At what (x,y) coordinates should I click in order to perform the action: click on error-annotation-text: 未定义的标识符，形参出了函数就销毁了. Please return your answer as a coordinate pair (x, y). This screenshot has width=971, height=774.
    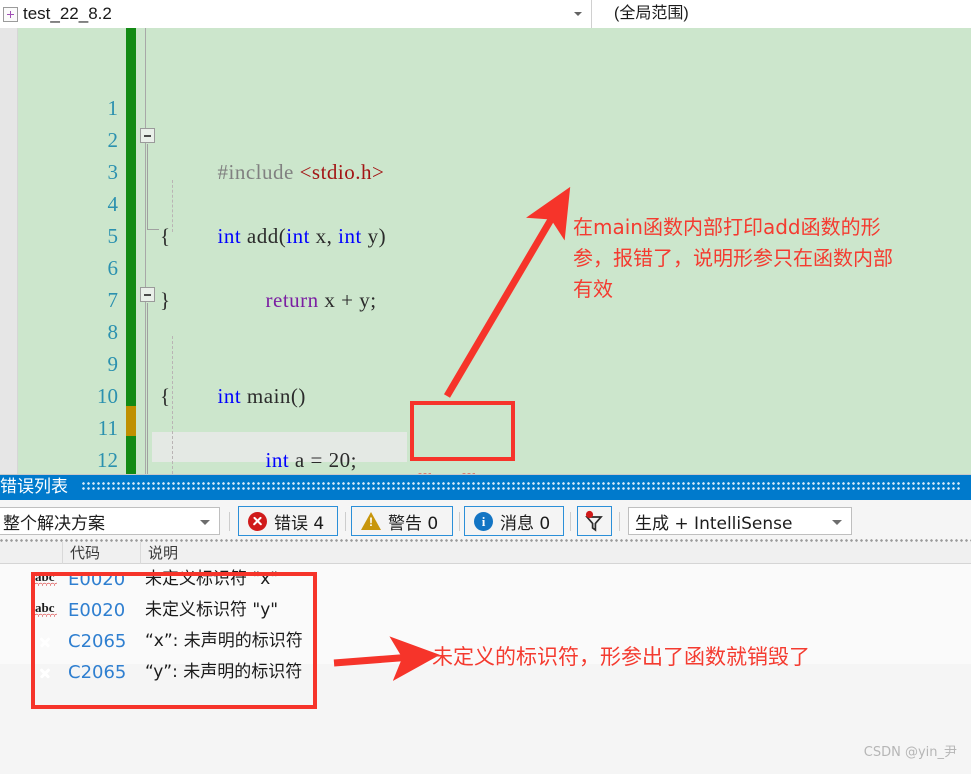
    Looking at the image, I should click on (621, 657).